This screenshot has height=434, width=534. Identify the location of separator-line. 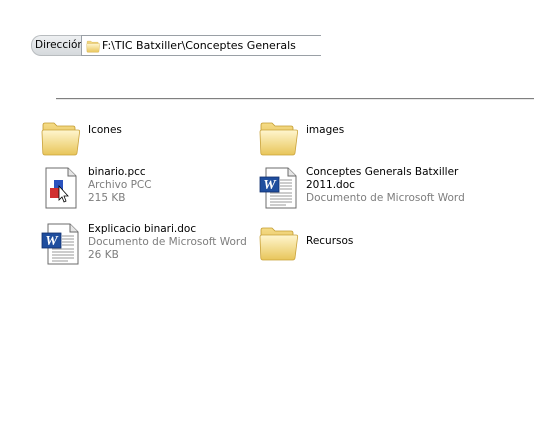
(295, 99).